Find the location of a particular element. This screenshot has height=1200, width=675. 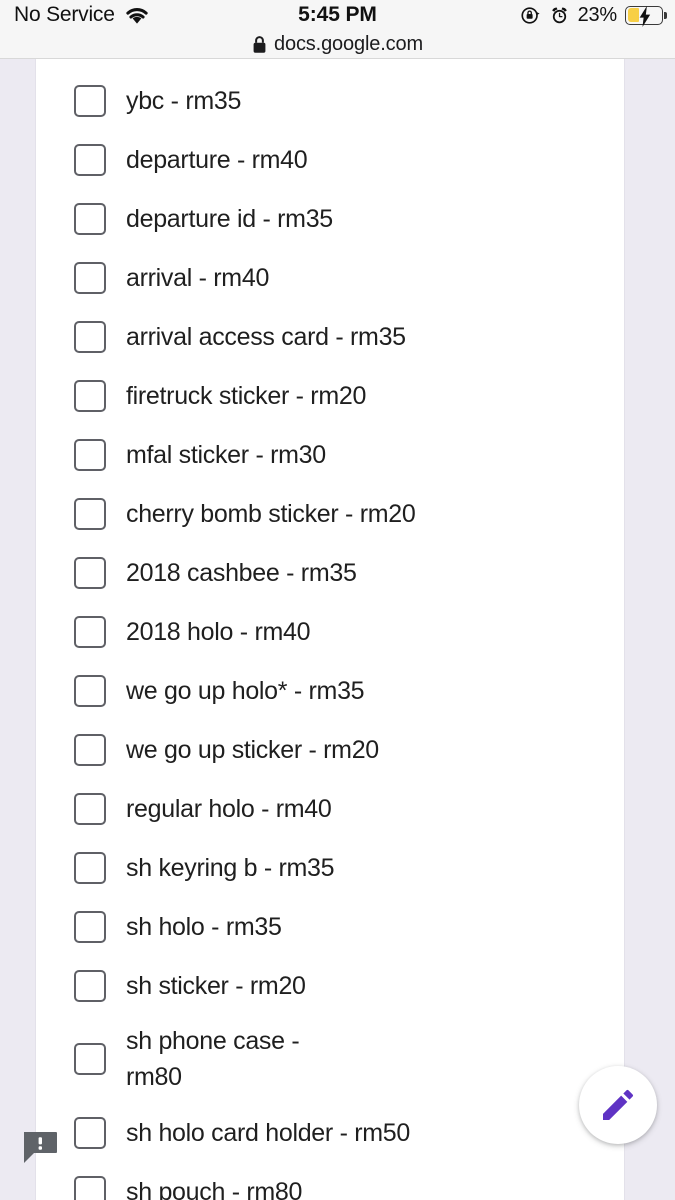

checklist-item-label: arrival access card - rm35 is located at coordinates (266, 336).